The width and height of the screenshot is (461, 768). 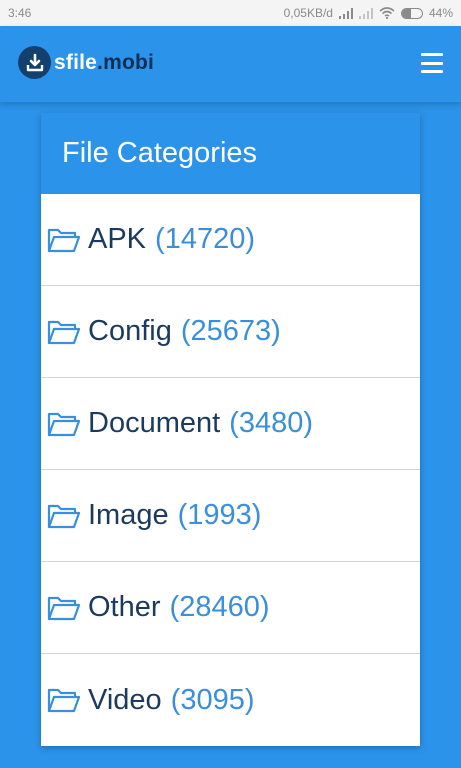 I want to click on status-time: 3:46, so click(x=20, y=13).